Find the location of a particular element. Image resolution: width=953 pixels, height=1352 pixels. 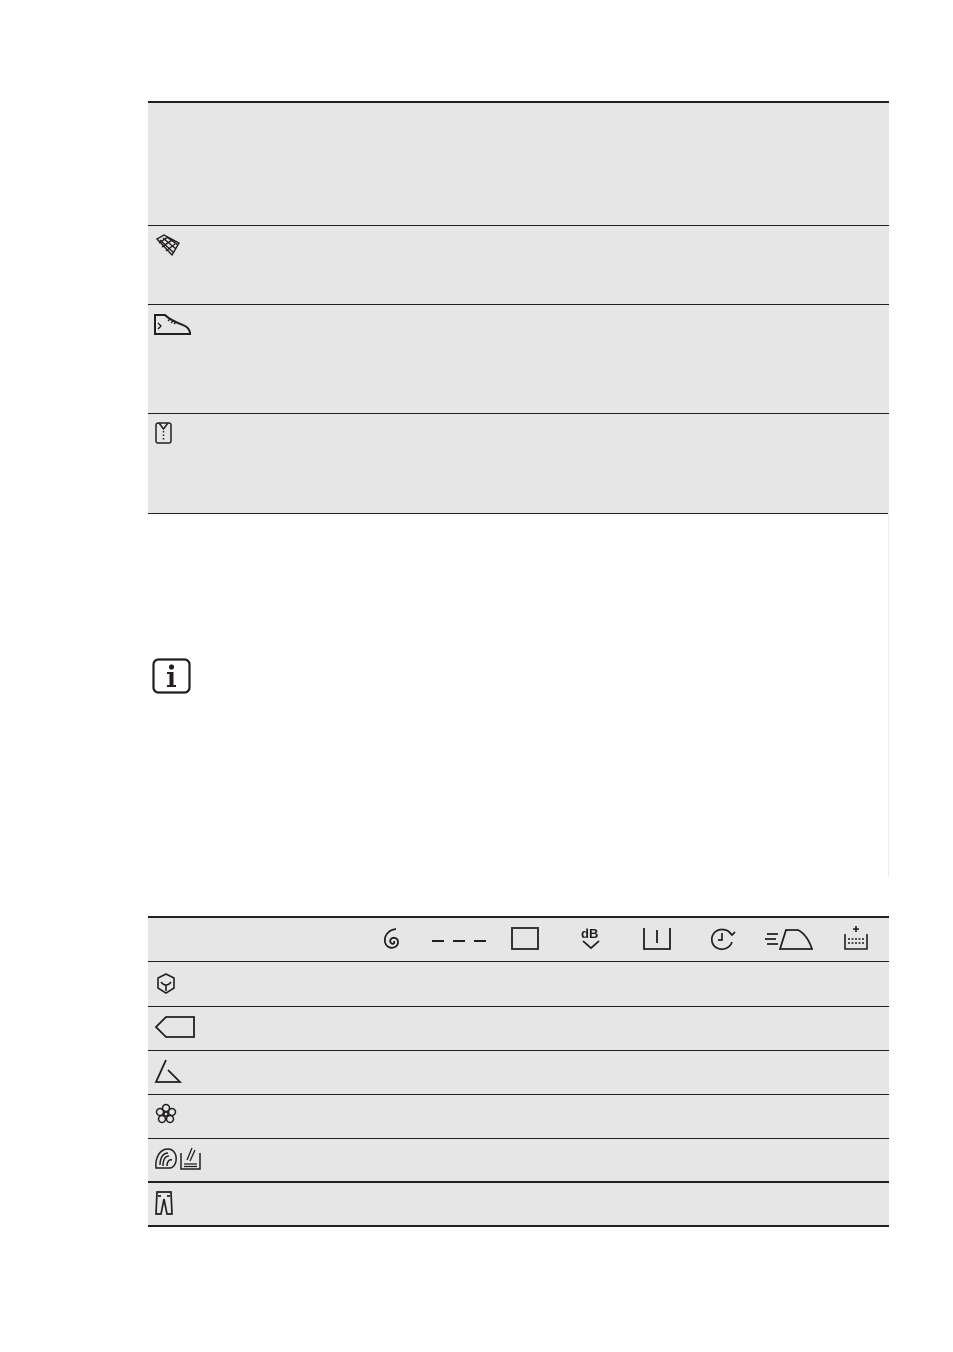

jeans-icon is located at coordinates (164, 1203).